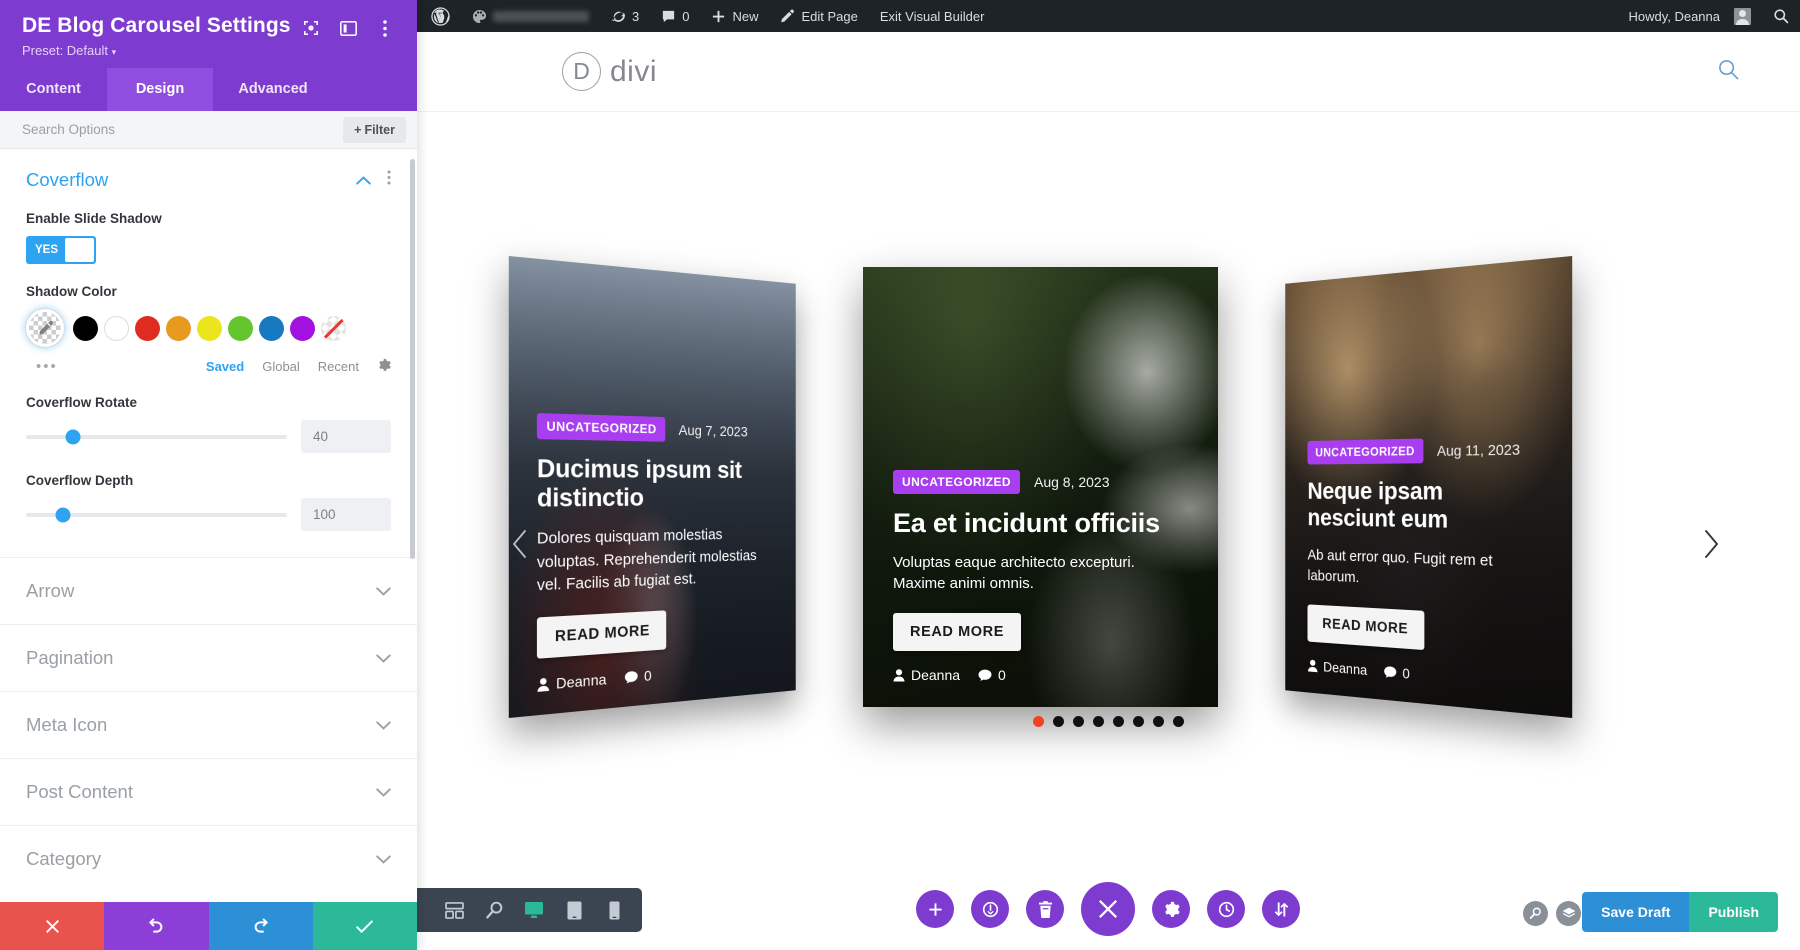  I want to click on gear-icon, so click(384, 366).